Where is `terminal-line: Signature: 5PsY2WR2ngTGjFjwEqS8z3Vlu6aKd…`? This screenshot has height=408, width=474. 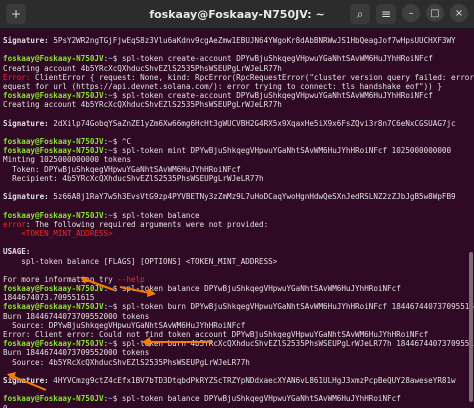 terminal-line: Signature: 5PsY2WR2ngTGjFjwEqS8z3Vlu6aKd… is located at coordinates (237, 40).